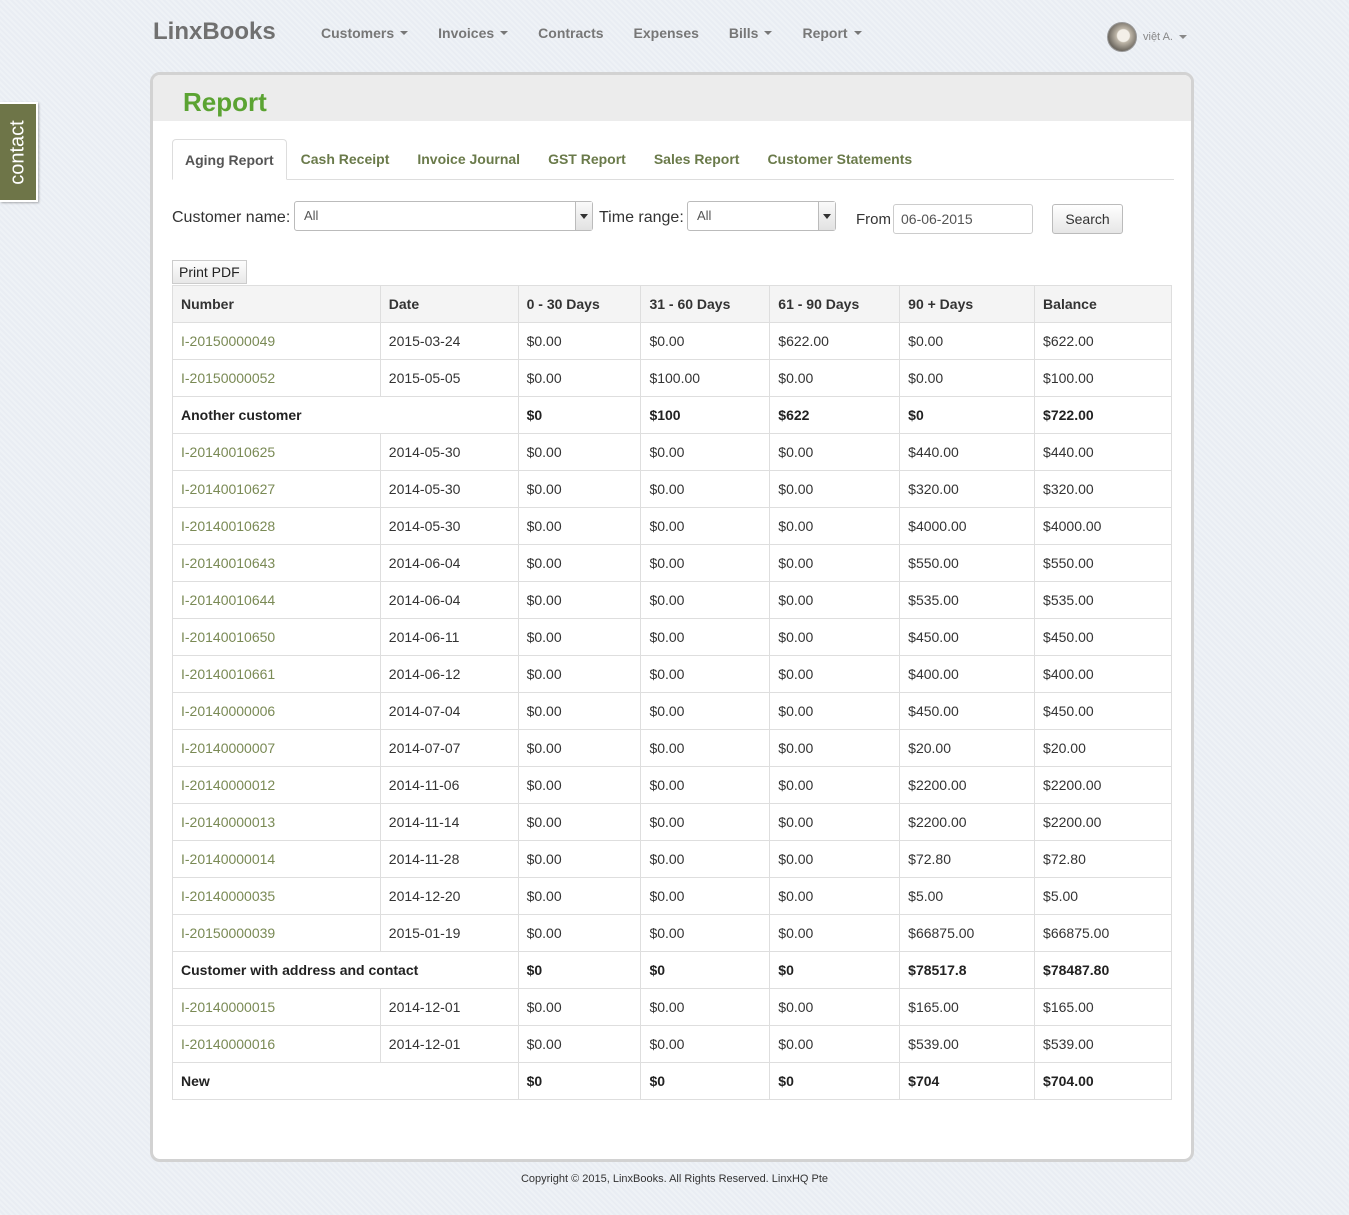 Image resolution: width=1349 pixels, height=1215 pixels. What do you see at coordinates (1103, 341) in the screenshot?
I see `amount-cell: $622.00` at bounding box center [1103, 341].